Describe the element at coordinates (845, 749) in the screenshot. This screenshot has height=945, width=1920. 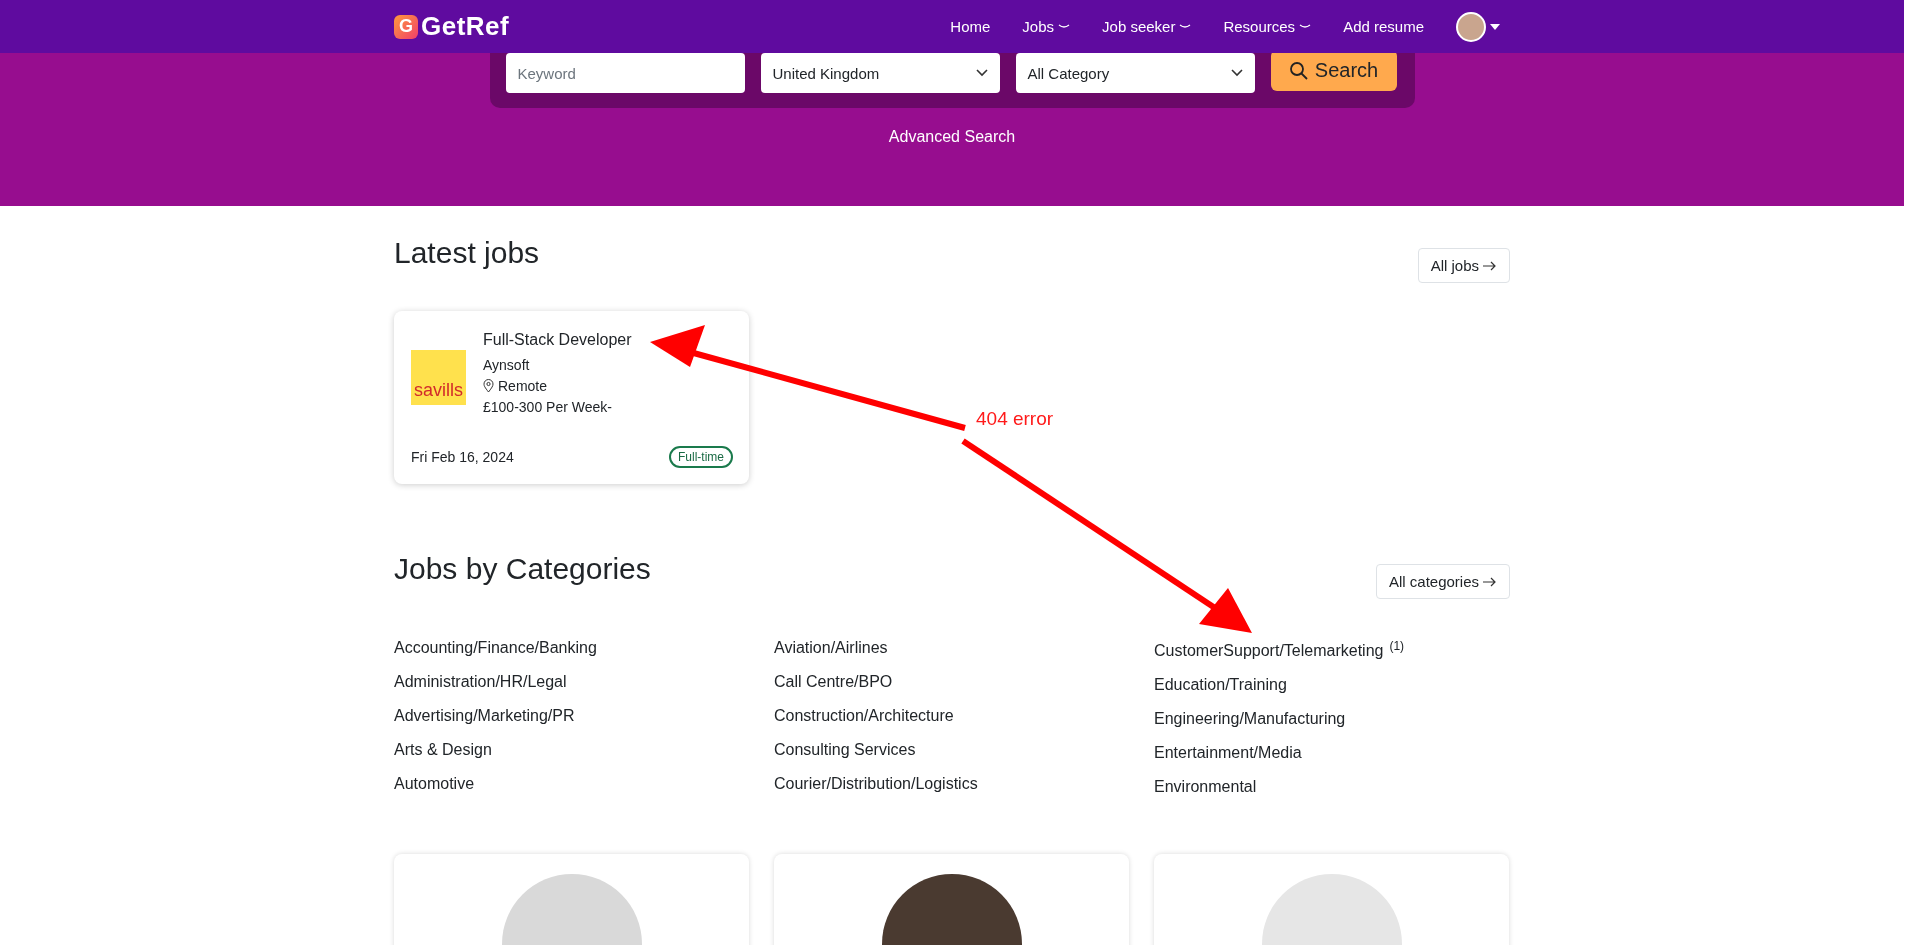
I see `category-link: Consulting Services` at that location.